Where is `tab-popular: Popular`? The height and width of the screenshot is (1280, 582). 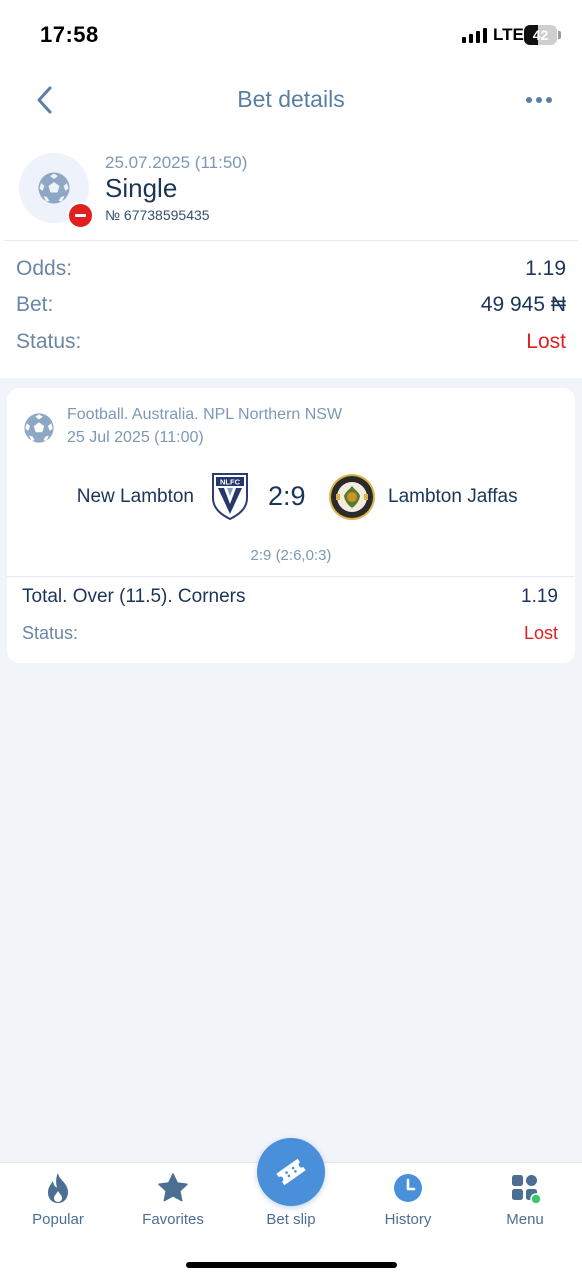
tab-popular: Popular is located at coordinates (58, 1203).